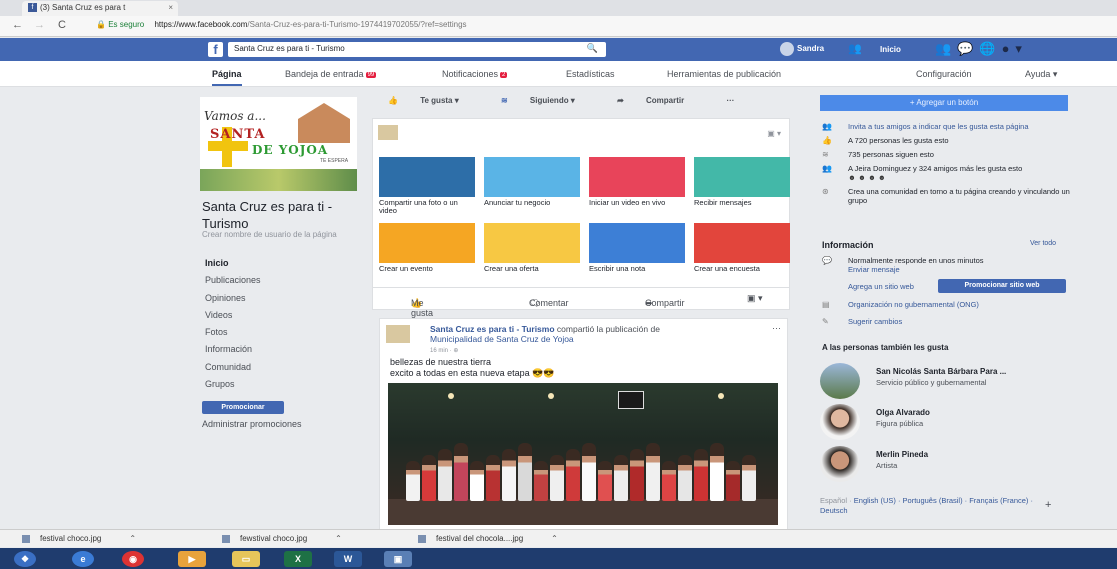  Describe the element at coordinates (398, 559) in the screenshot. I see `image-viewer-icon: ▣` at that location.